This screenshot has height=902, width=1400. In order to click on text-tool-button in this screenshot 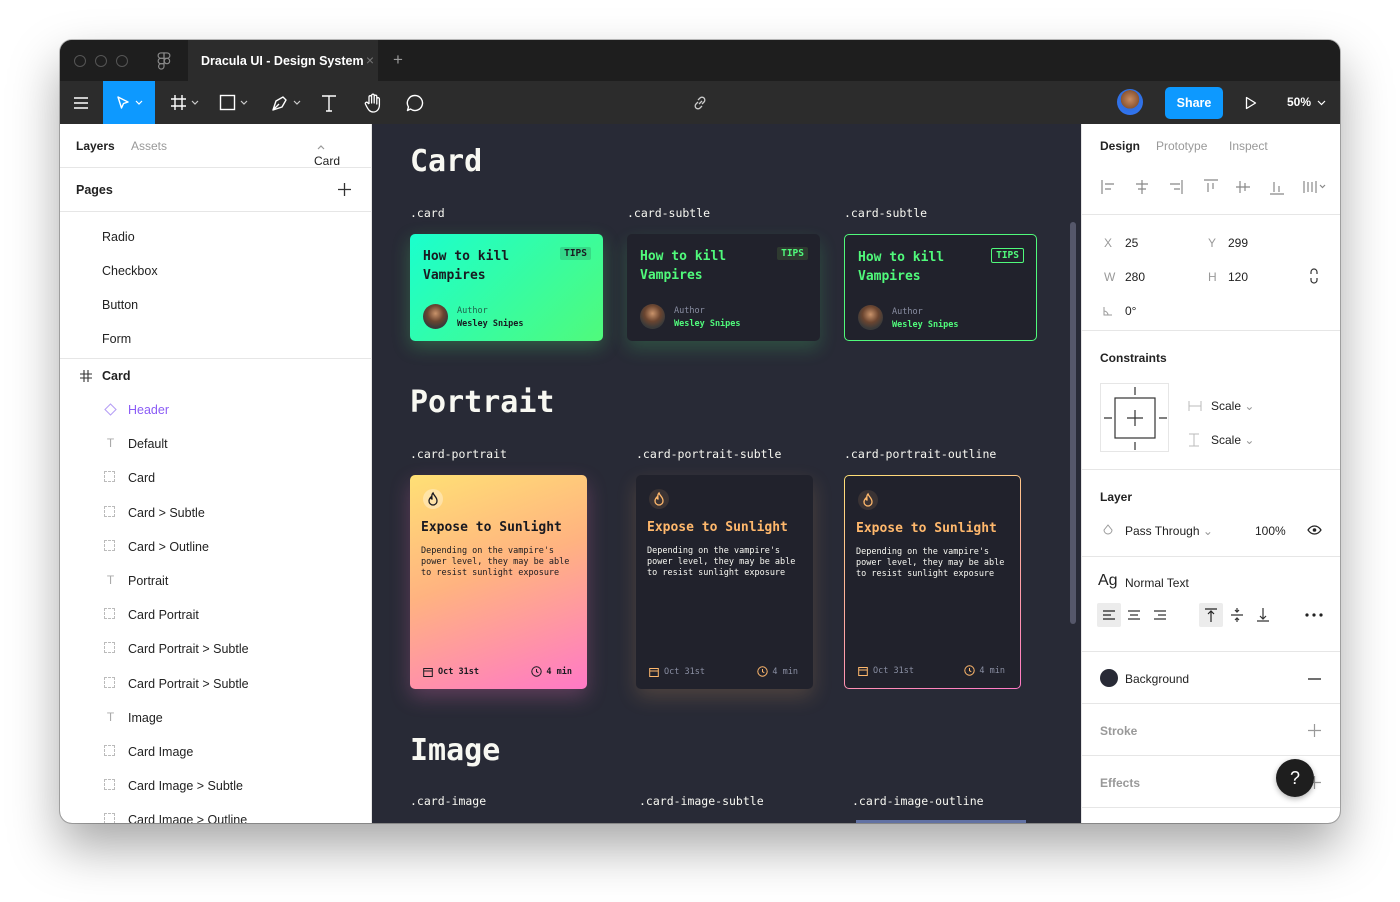, I will do `click(329, 102)`.